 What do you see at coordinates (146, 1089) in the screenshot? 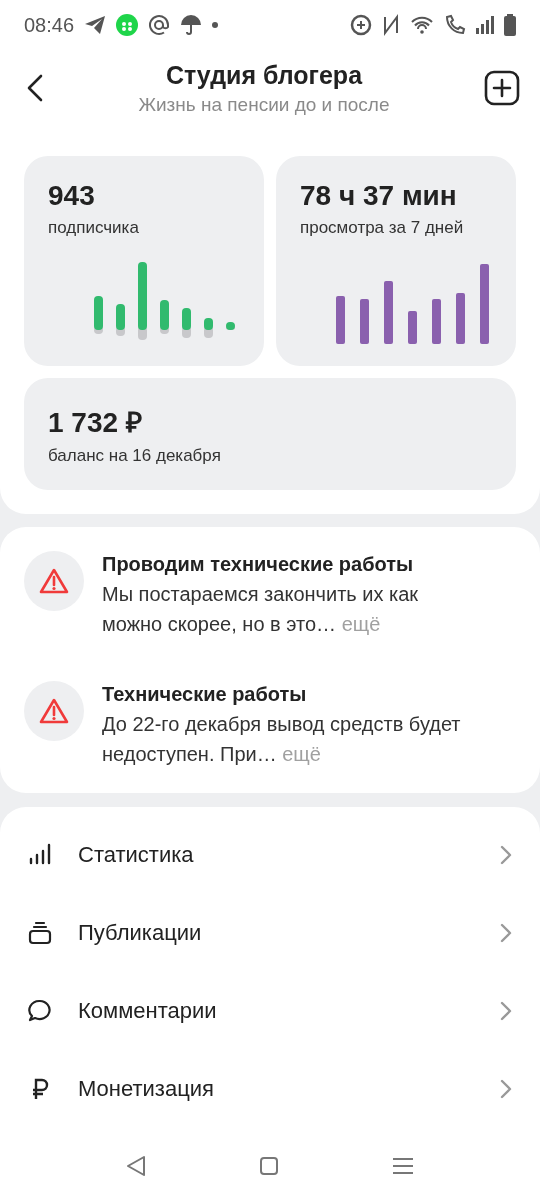
I see `menu-label: Монетизация` at bounding box center [146, 1089].